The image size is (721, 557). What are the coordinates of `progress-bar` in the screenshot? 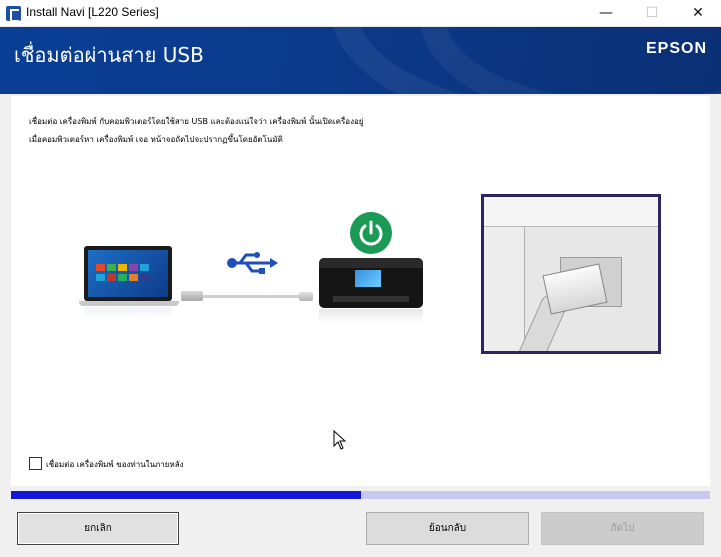 It's located at (360, 495).